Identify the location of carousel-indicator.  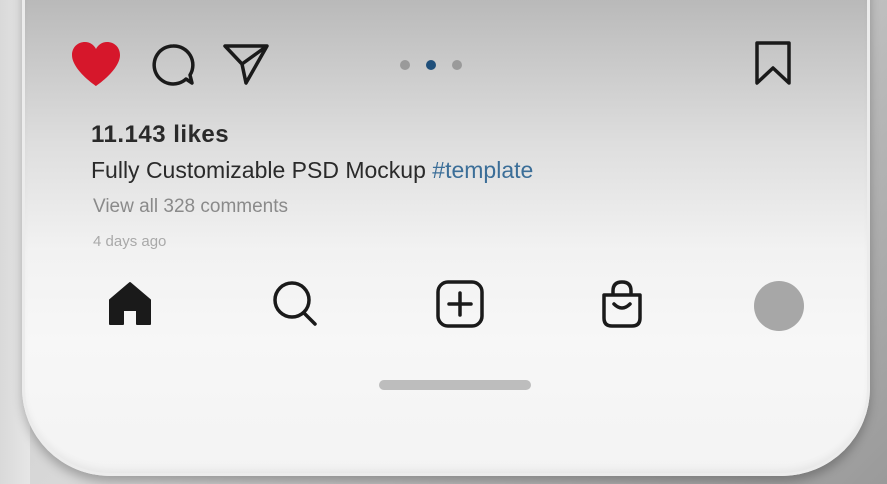
(435, 65).